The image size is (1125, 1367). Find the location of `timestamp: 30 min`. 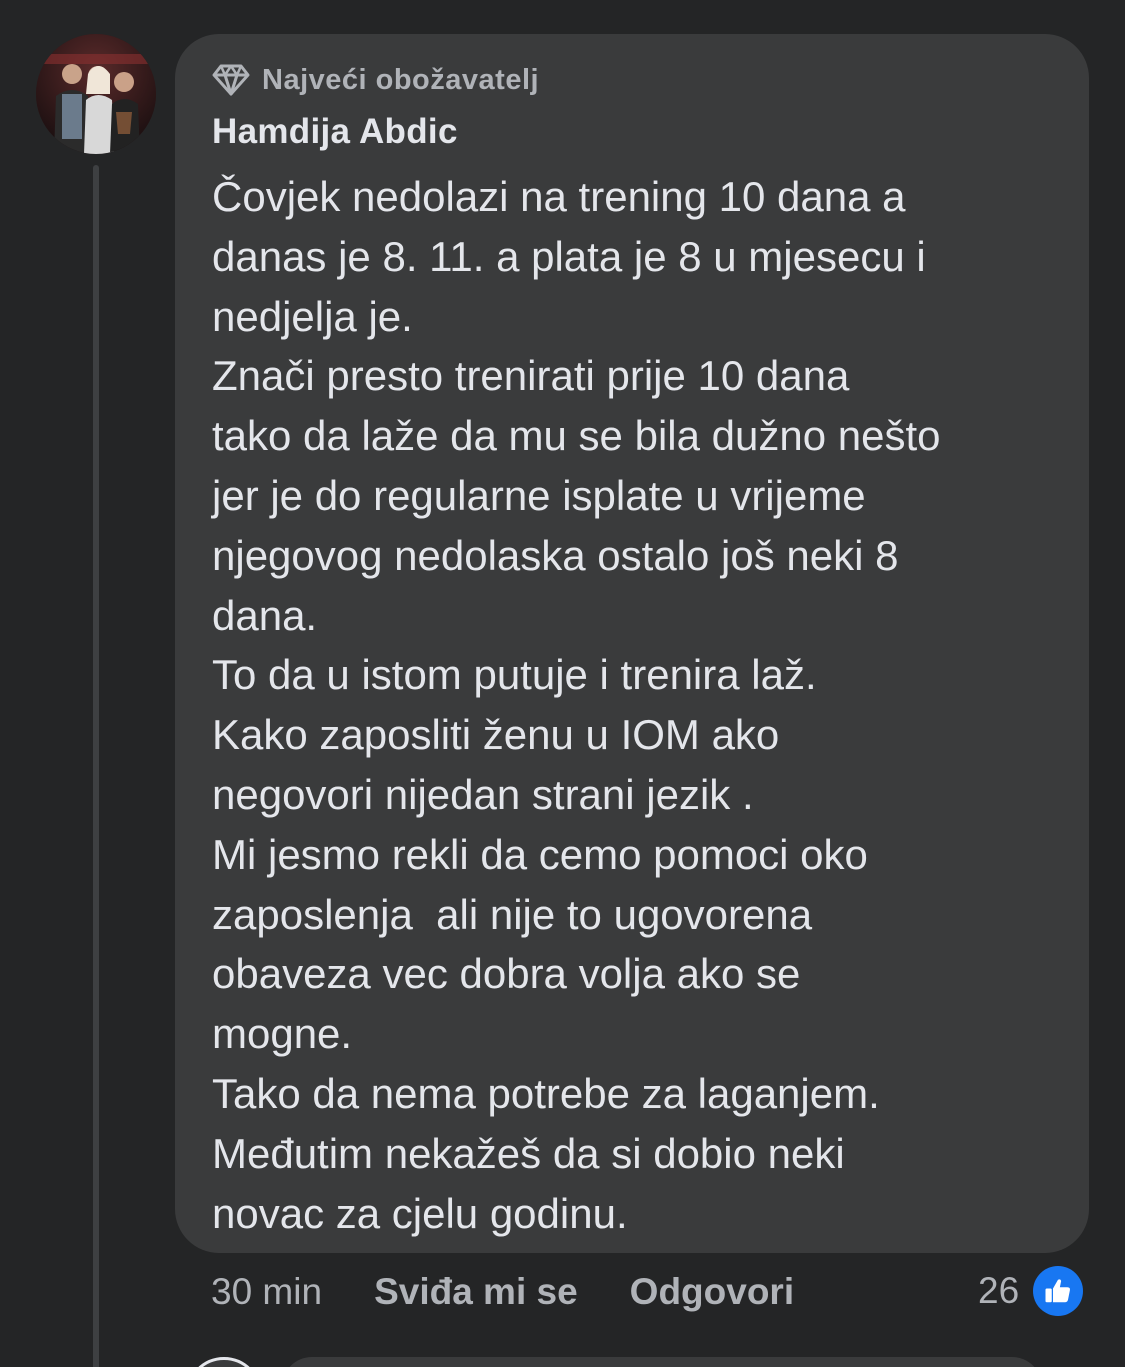

timestamp: 30 min is located at coordinates (266, 1292).